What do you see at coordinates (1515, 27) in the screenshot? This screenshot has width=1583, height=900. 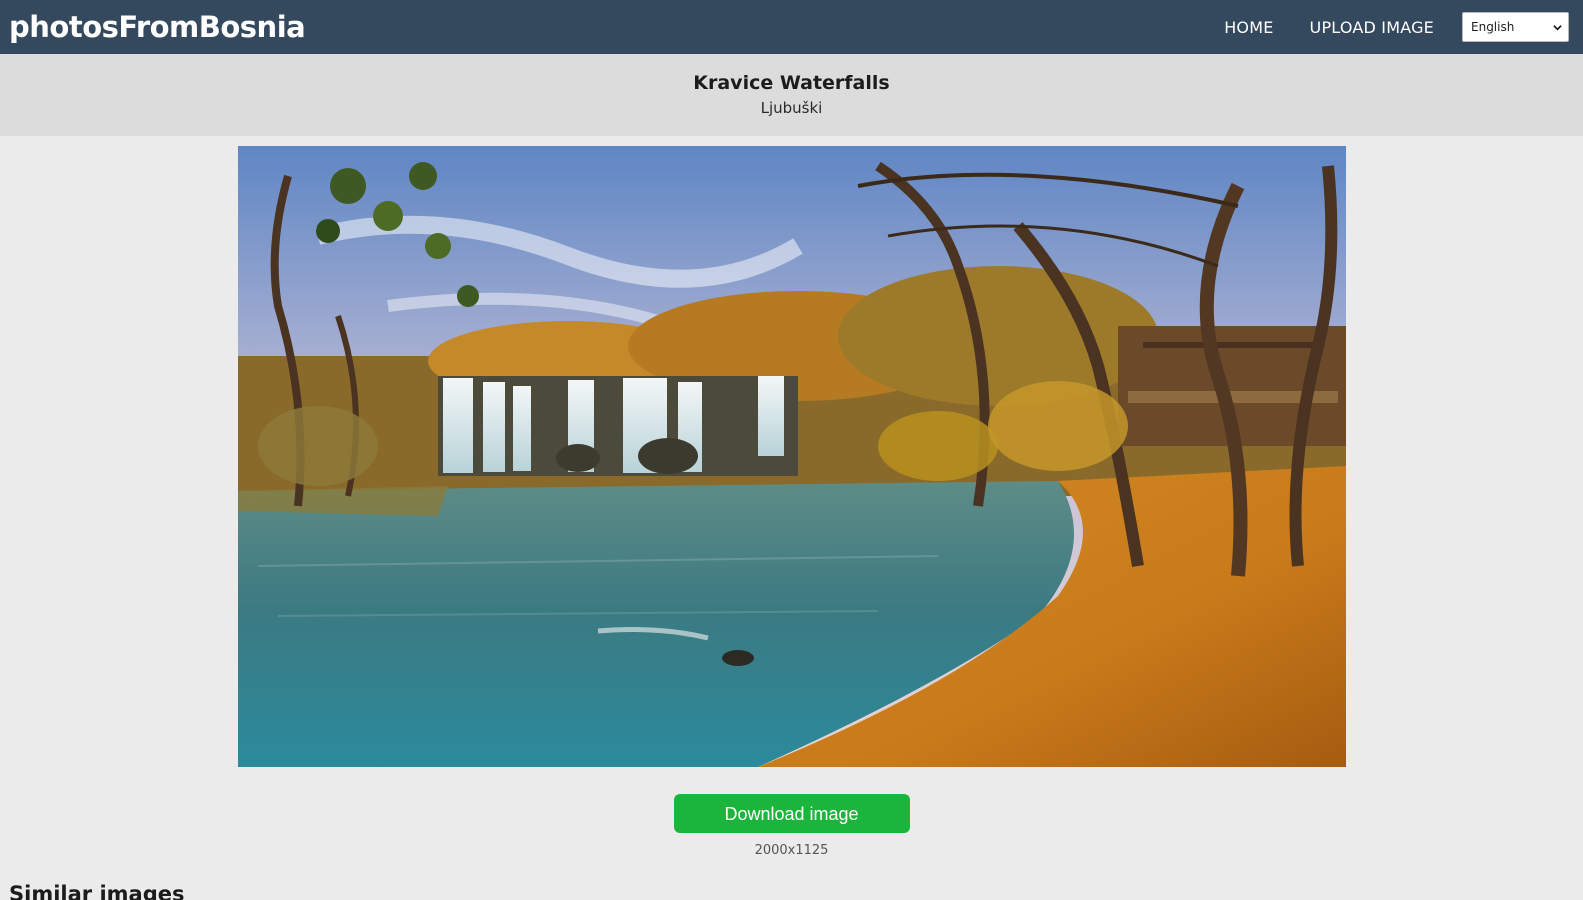 I see `language-select: English` at bounding box center [1515, 27].